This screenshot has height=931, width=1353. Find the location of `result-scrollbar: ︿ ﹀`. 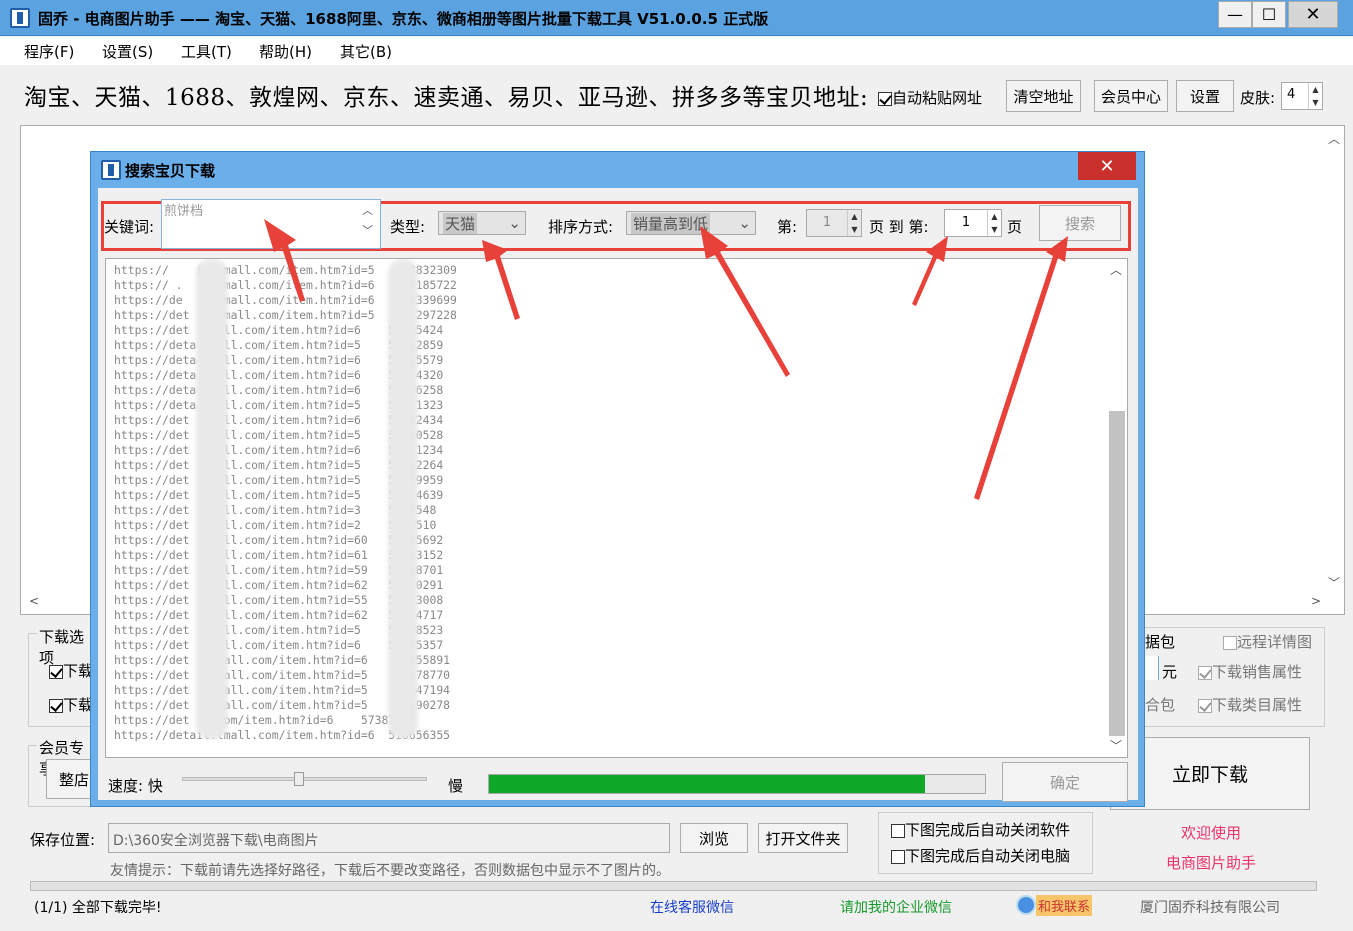

result-scrollbar: ︿ ﹀ is located at coordinates (1116, 508).